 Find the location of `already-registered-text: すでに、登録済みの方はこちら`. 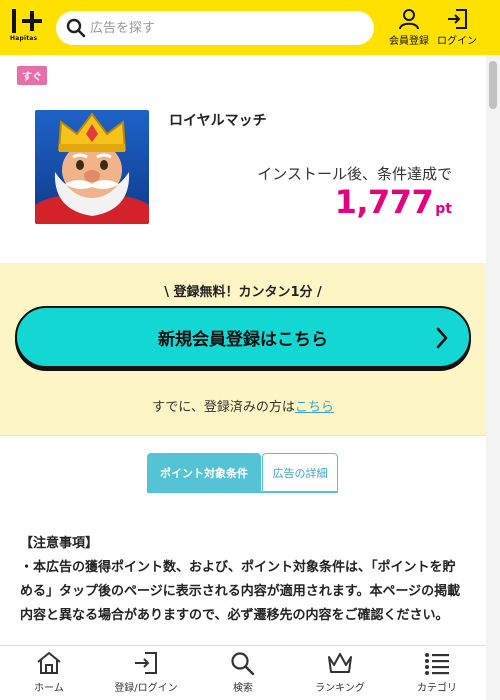

already-registered-text: すでに、登録済みの方はこちら is located at coordinates (243, 405).